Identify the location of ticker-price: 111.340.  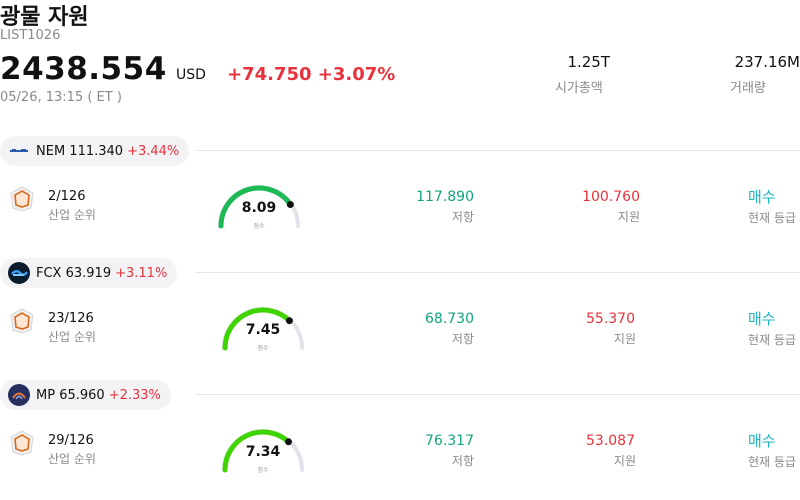
(96, 151).